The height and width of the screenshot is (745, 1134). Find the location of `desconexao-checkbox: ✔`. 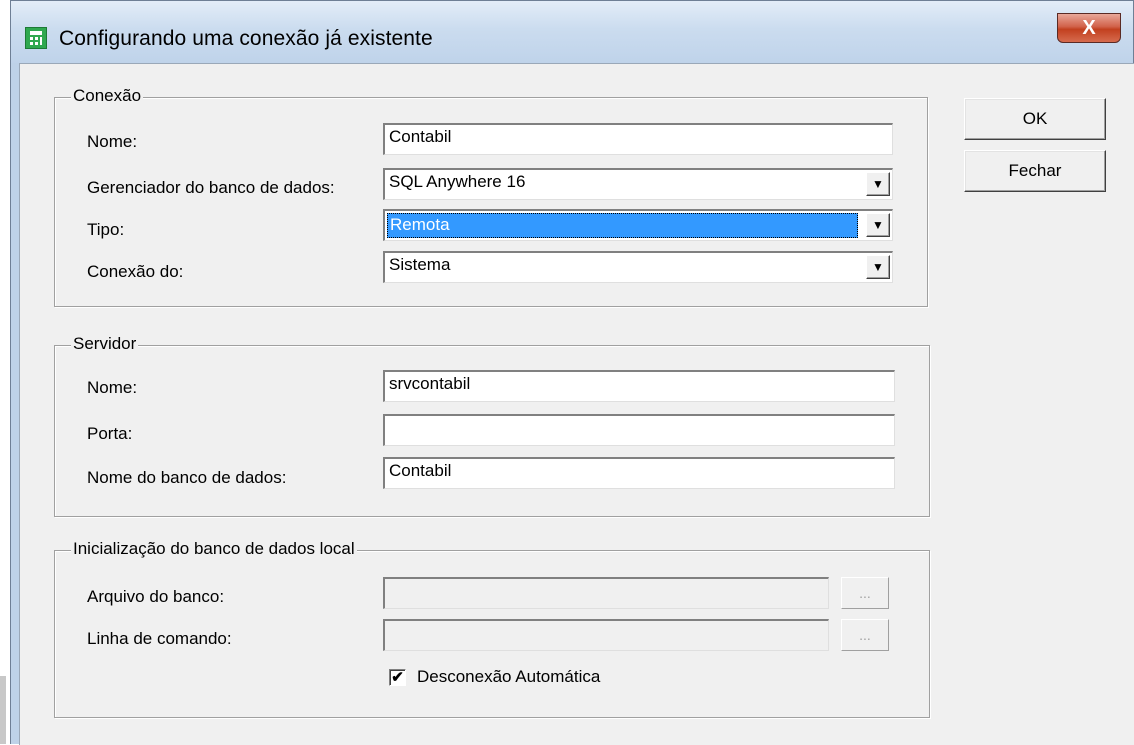

desconexao-checkbox: ✔ is located at coordinates (397, 677).